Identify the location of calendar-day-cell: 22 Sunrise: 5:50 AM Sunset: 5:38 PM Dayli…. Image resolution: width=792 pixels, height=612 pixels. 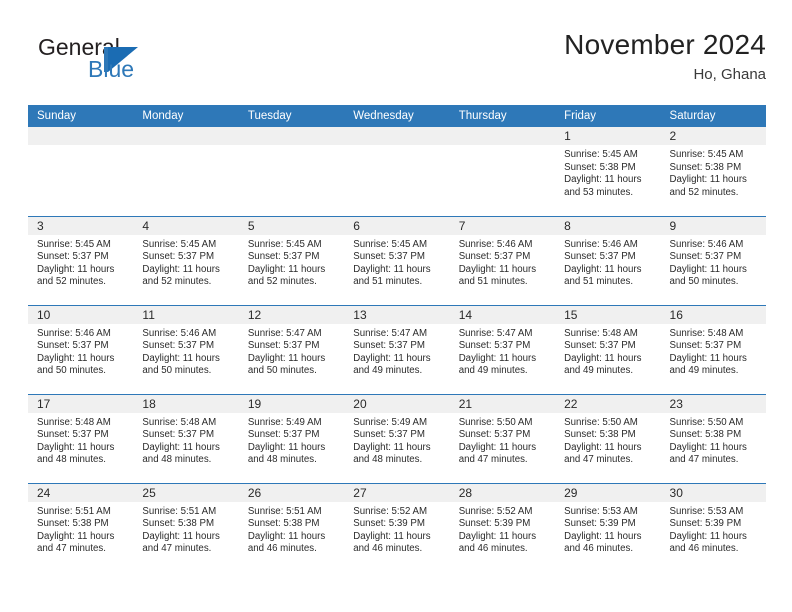
(608, 439).